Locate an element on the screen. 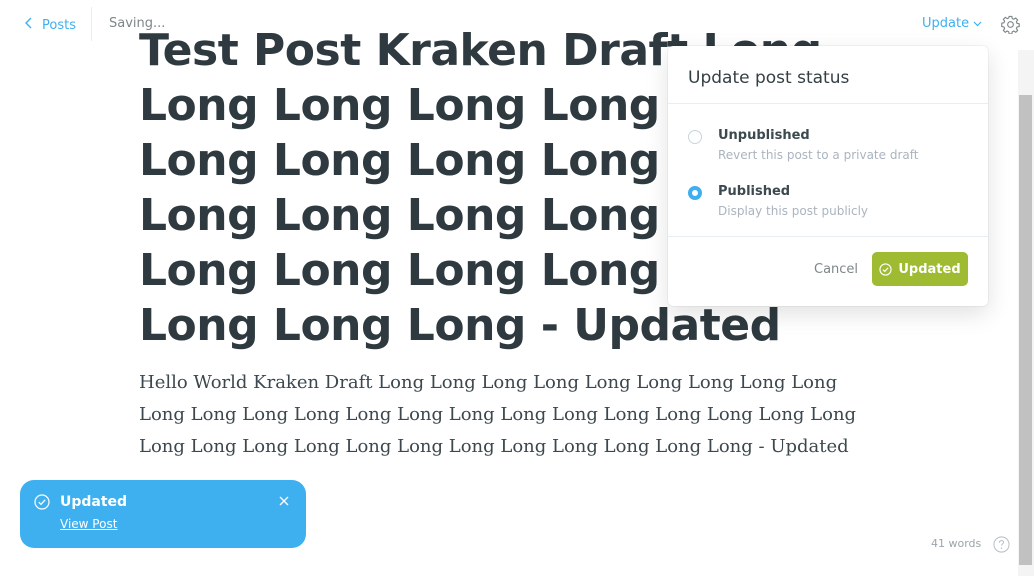 The width and height of the screenshot is (1034, 576). gear-icon is located at coordinates (1010, 25).